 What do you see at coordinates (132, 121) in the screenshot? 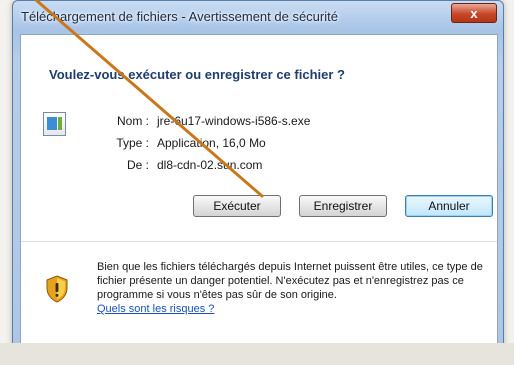
I see `file-name-label: Nom :` at bounding box center [132, 121].